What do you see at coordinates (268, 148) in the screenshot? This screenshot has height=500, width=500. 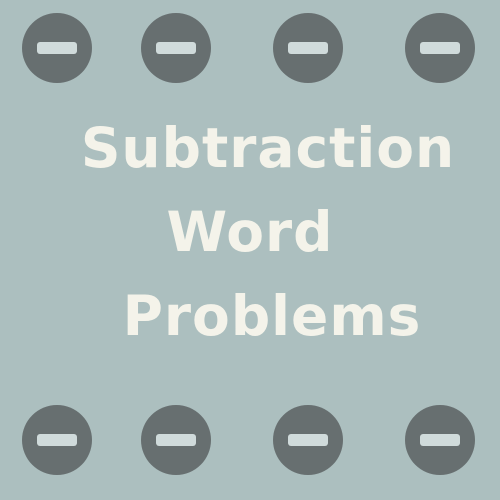 I see `title-line-subtraction: Subtraction` at bounding box center [268, 148].